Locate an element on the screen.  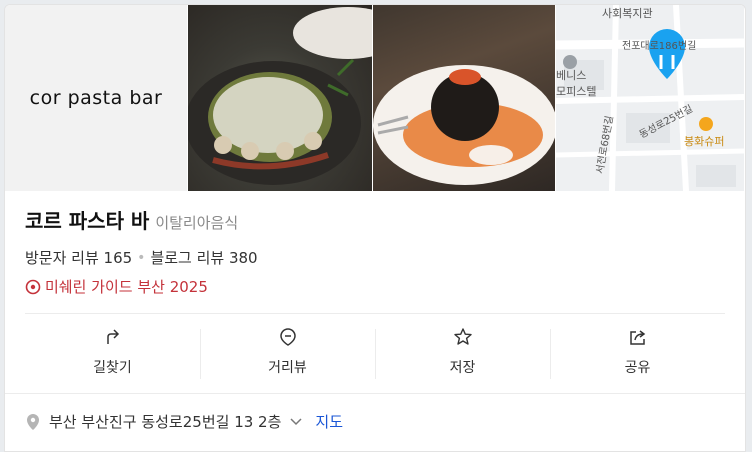
michelin-icon is located at coordinates (33, 286).